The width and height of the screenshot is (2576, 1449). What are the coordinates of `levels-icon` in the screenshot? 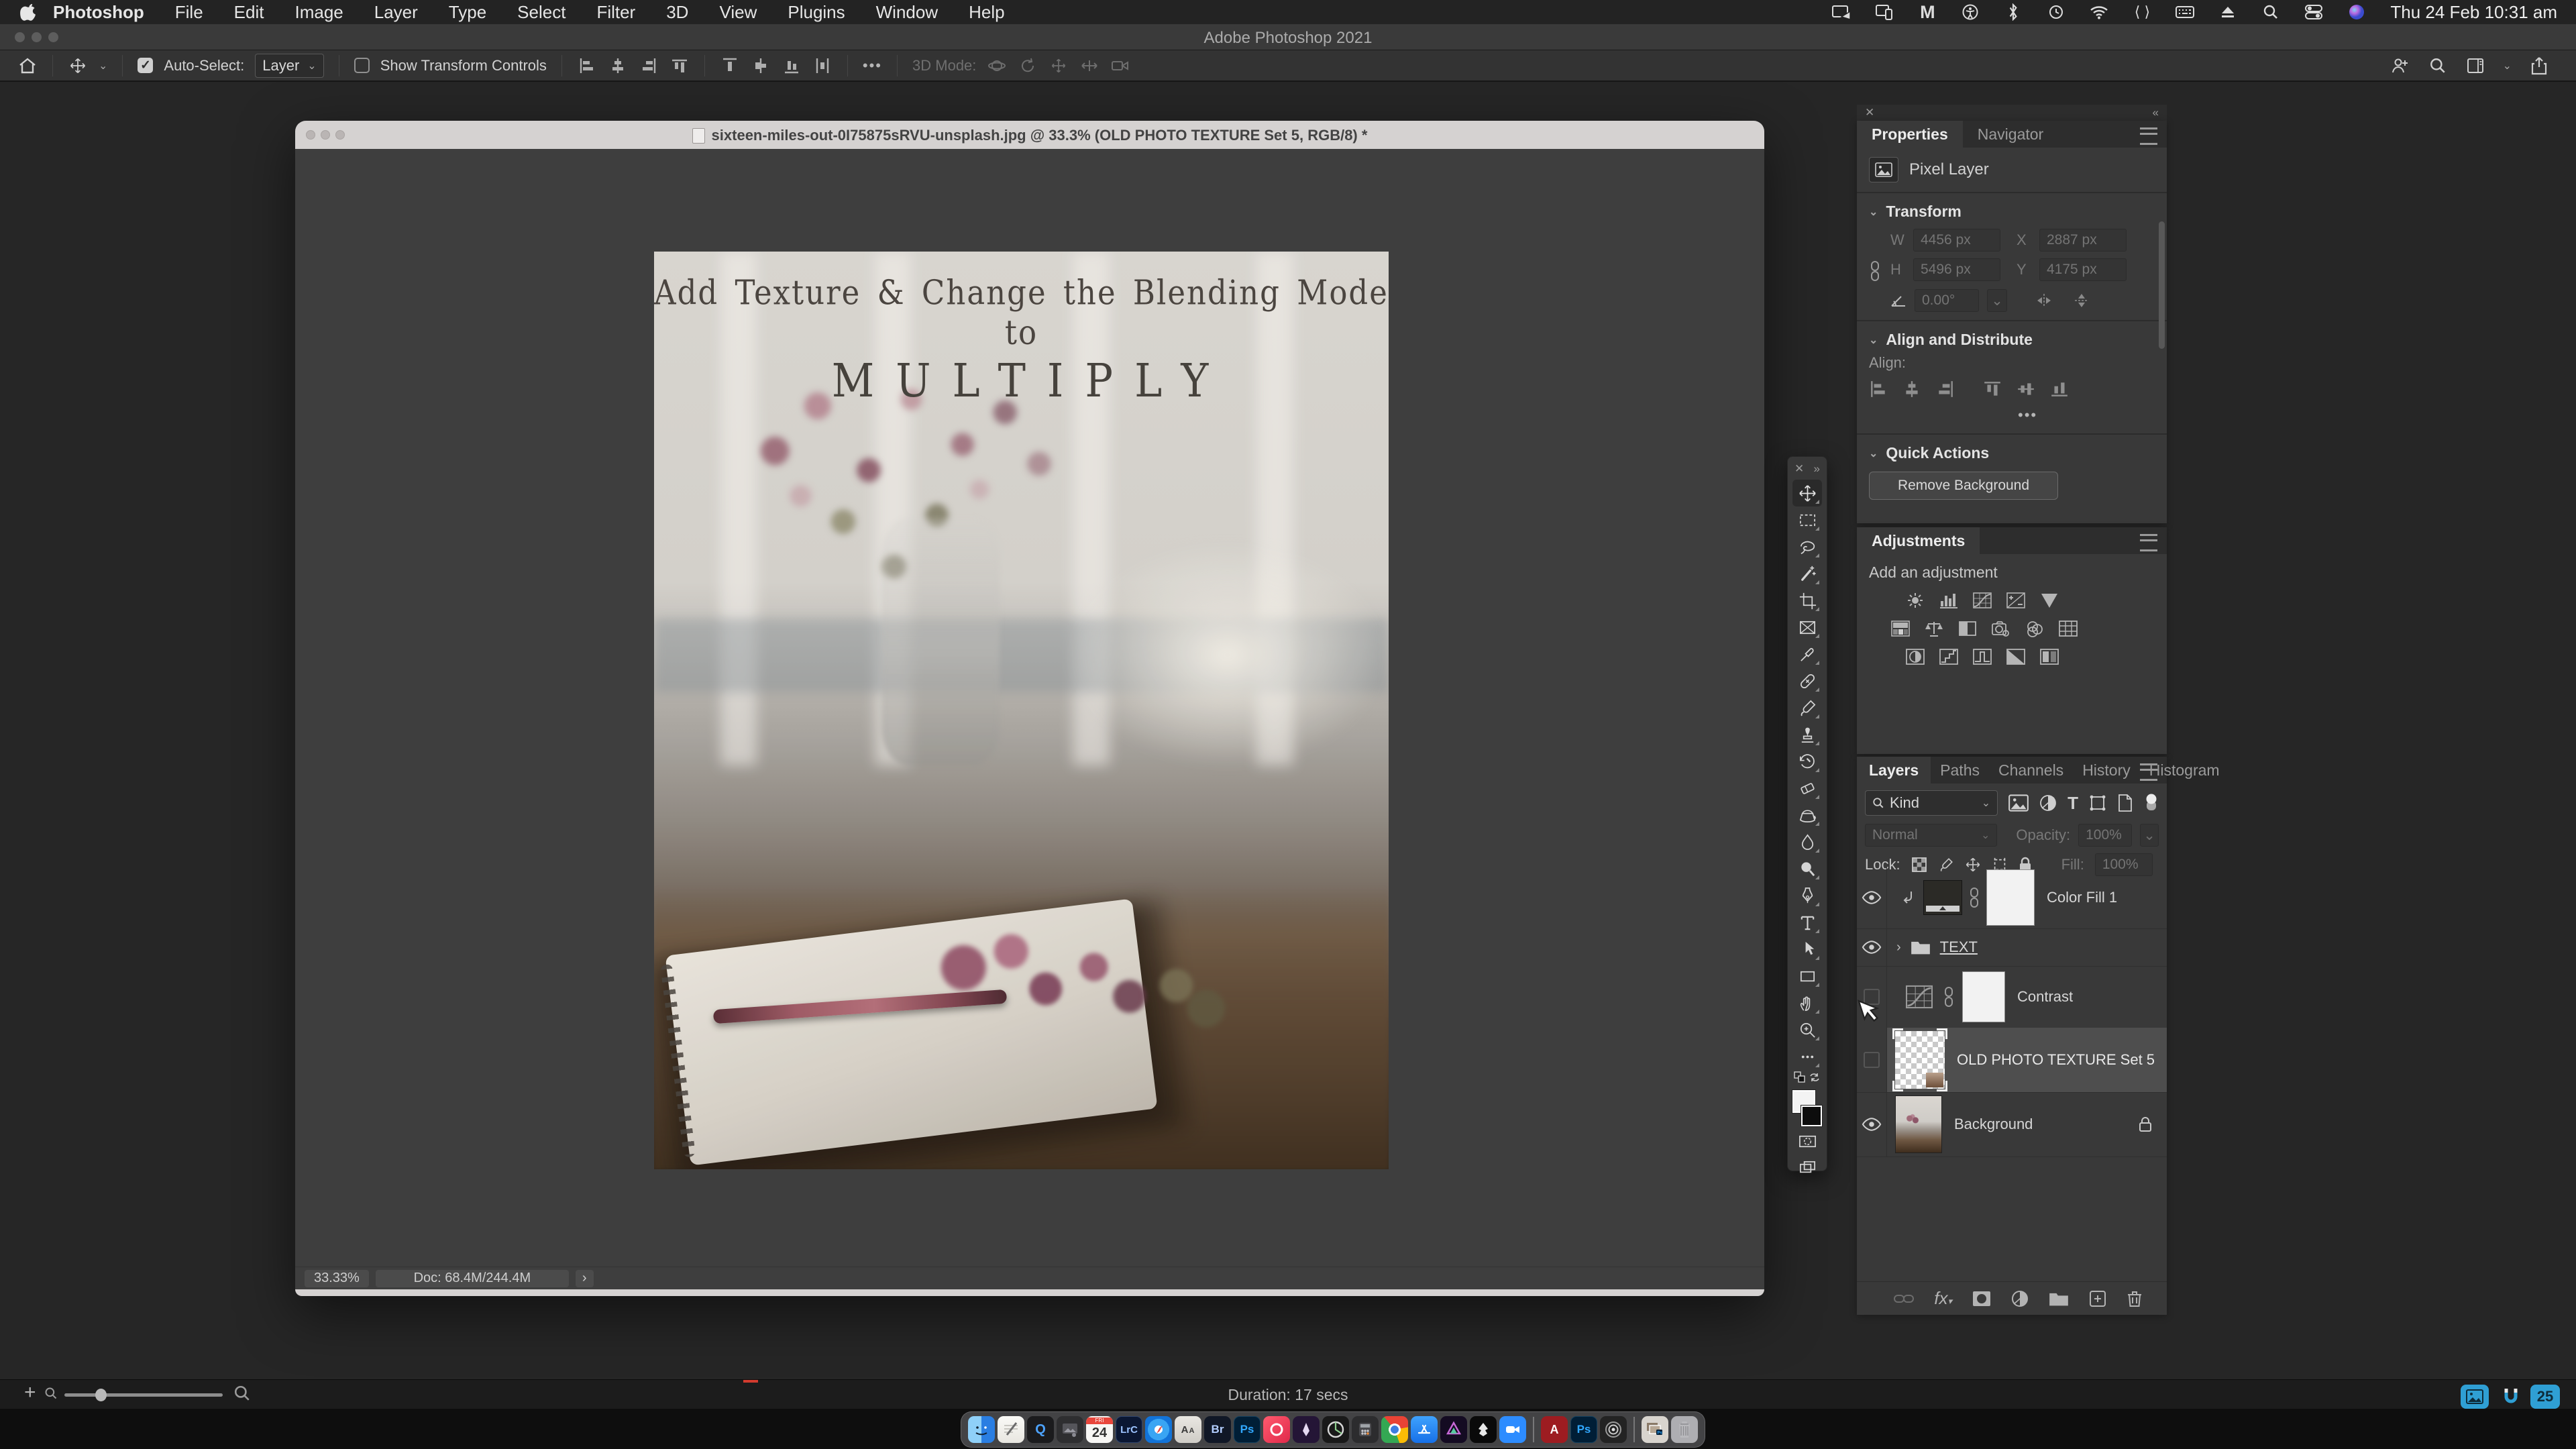 It's located at (1949, 600).